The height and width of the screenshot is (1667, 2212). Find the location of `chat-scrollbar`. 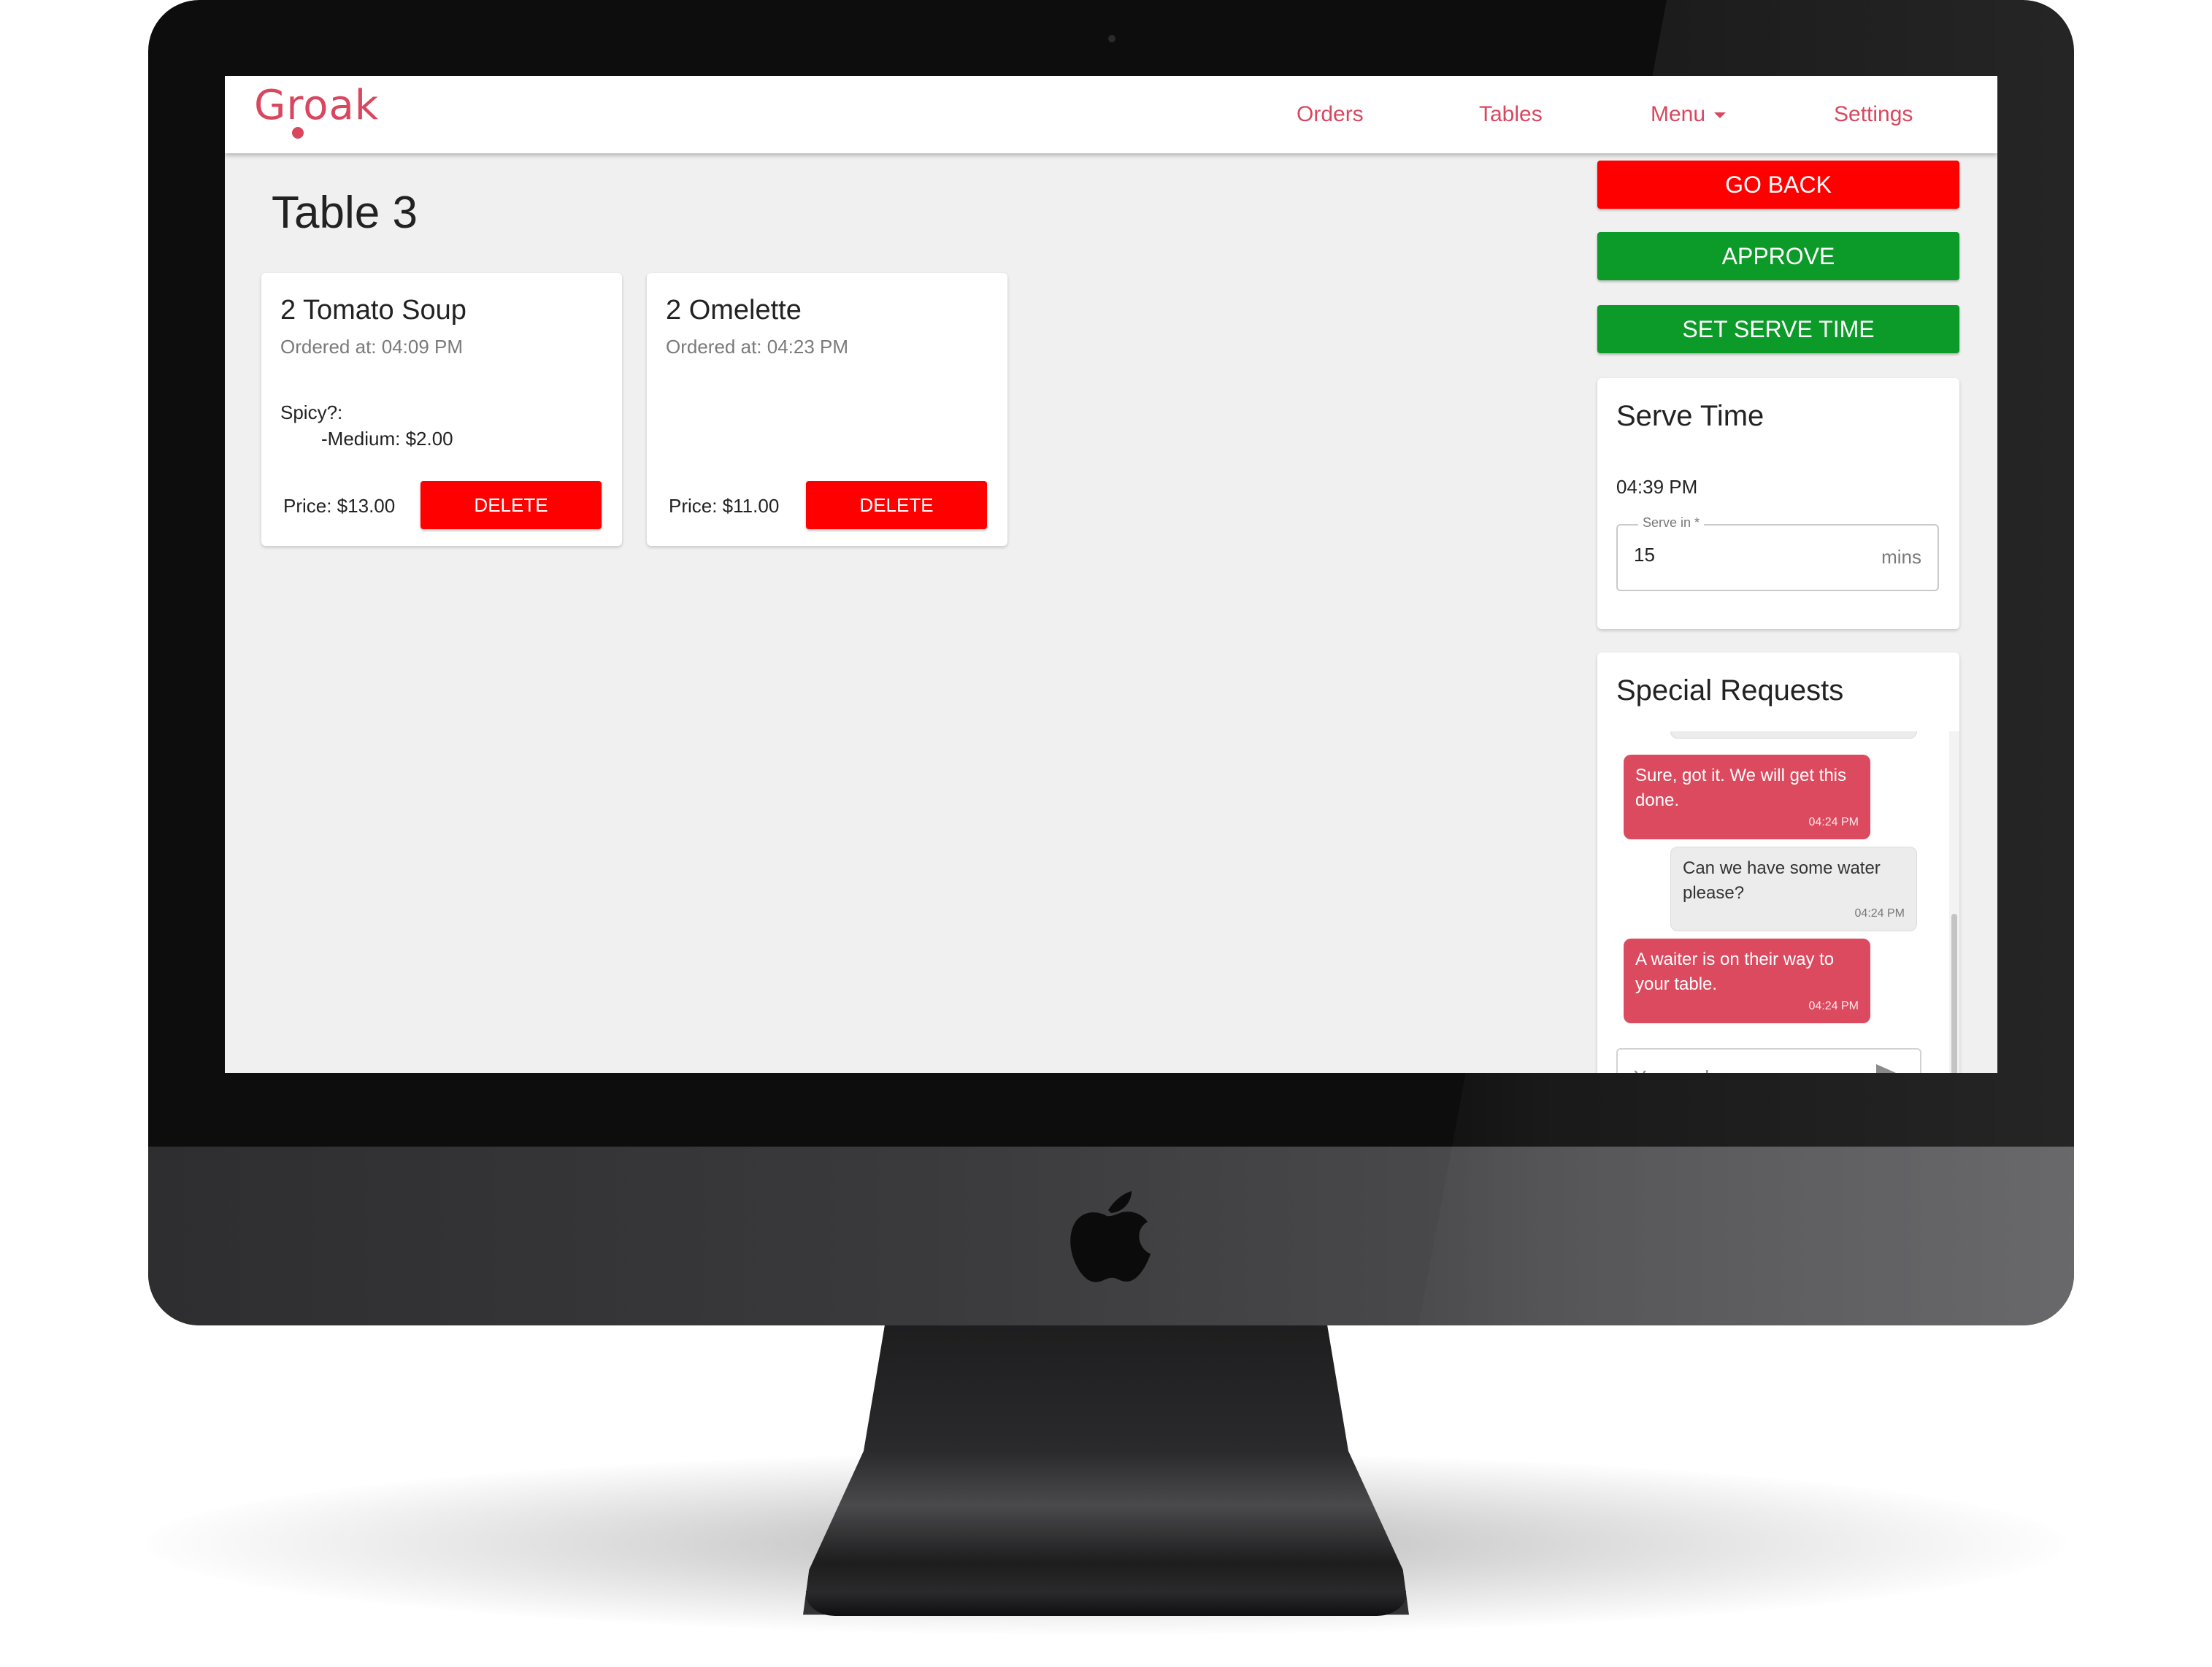

chat-scrollbar is located at coordinates (1954, 902).